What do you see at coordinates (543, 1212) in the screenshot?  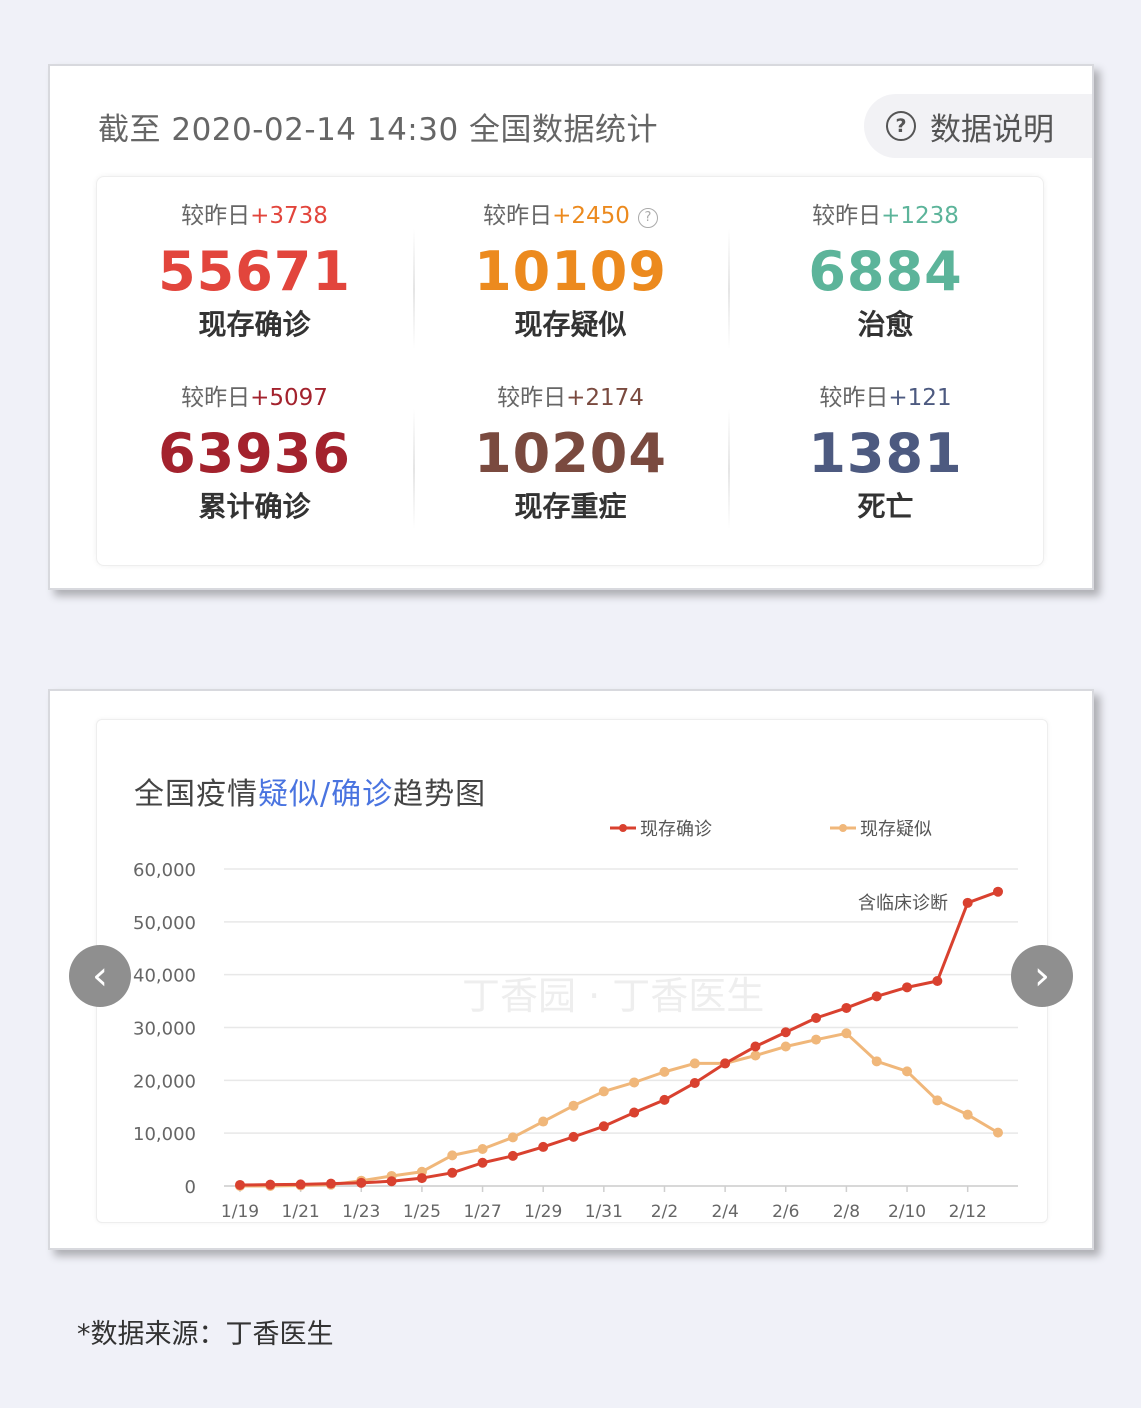 I see `x-tick-label: 1/29` at bounding box center [543, 1212].